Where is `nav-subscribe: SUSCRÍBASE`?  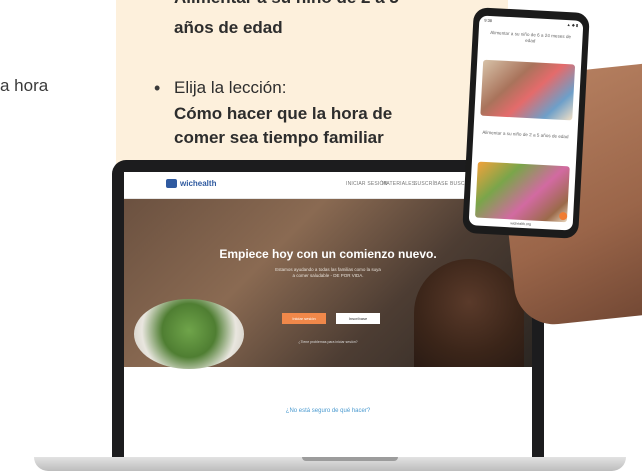
nav-subscribe: SUSCRÍBASE is located at coordinates (431, 184).